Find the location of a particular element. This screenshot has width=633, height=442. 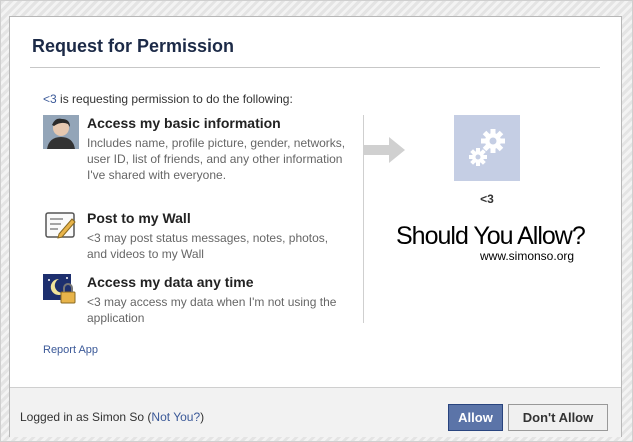

not-you-link: Not You? is located at coordinates (175, 417).